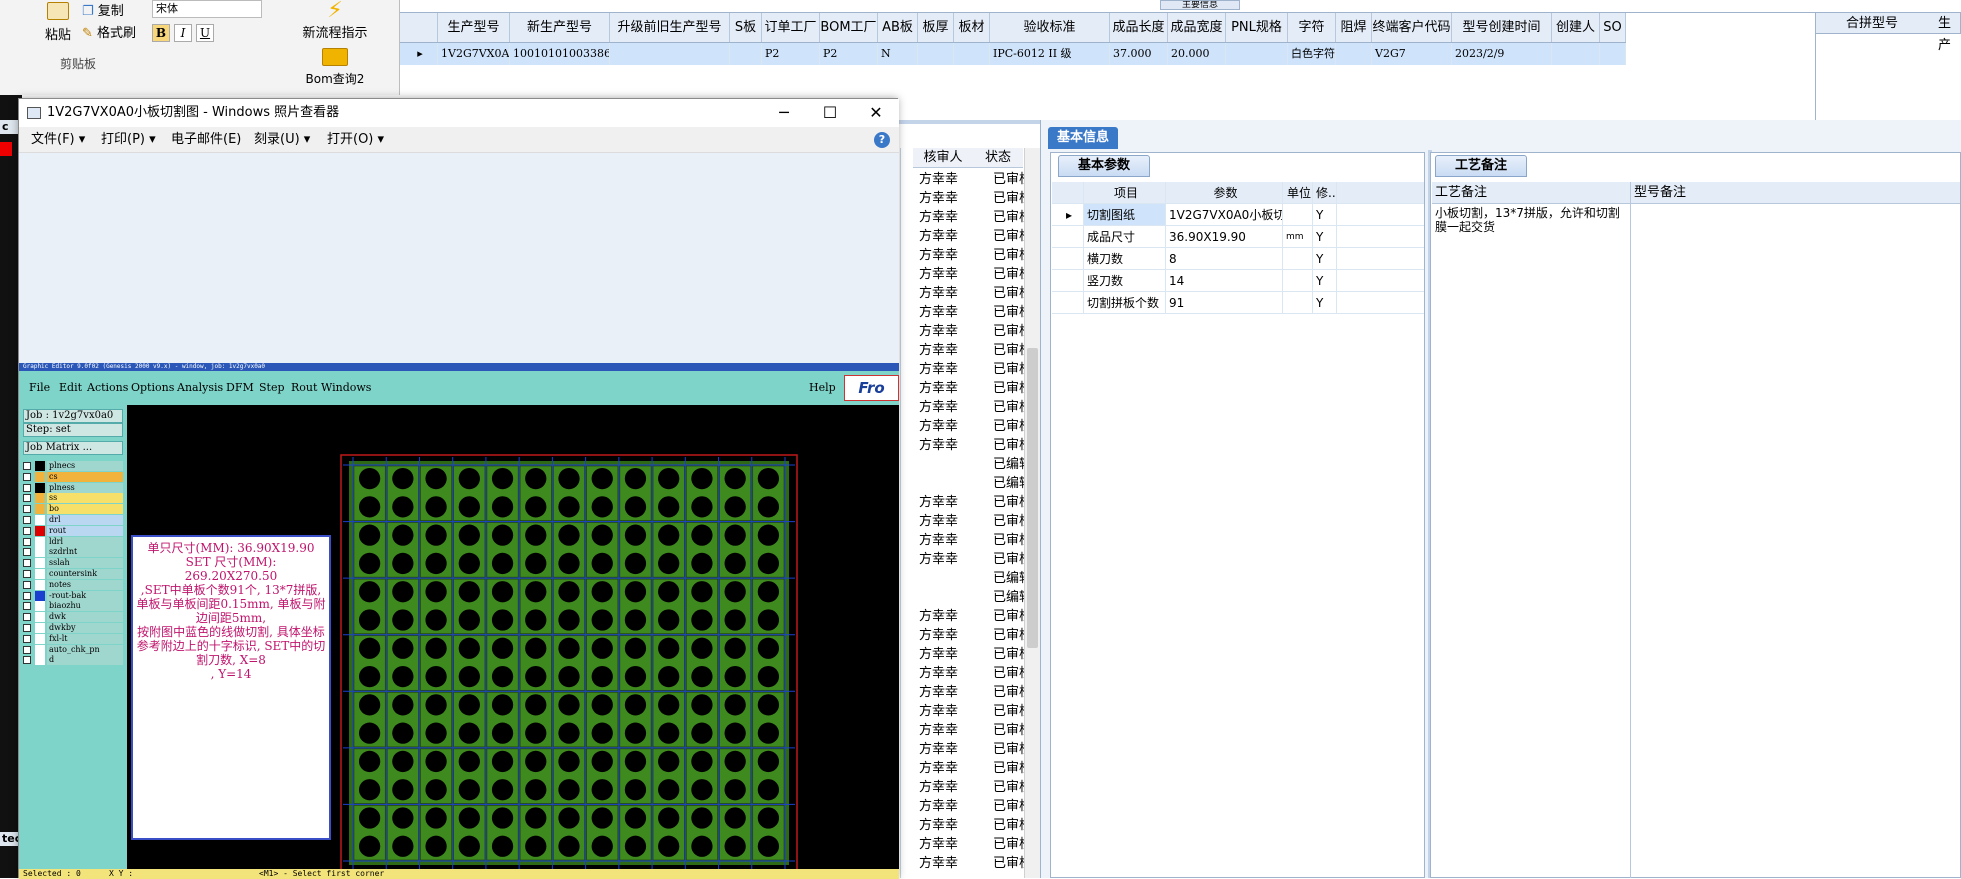 This screenshot has height=879, width=1961. Describe the element at coordinates (1257, 27) in the screenshot. I see `grid-column-header: PNL规格` at that location.